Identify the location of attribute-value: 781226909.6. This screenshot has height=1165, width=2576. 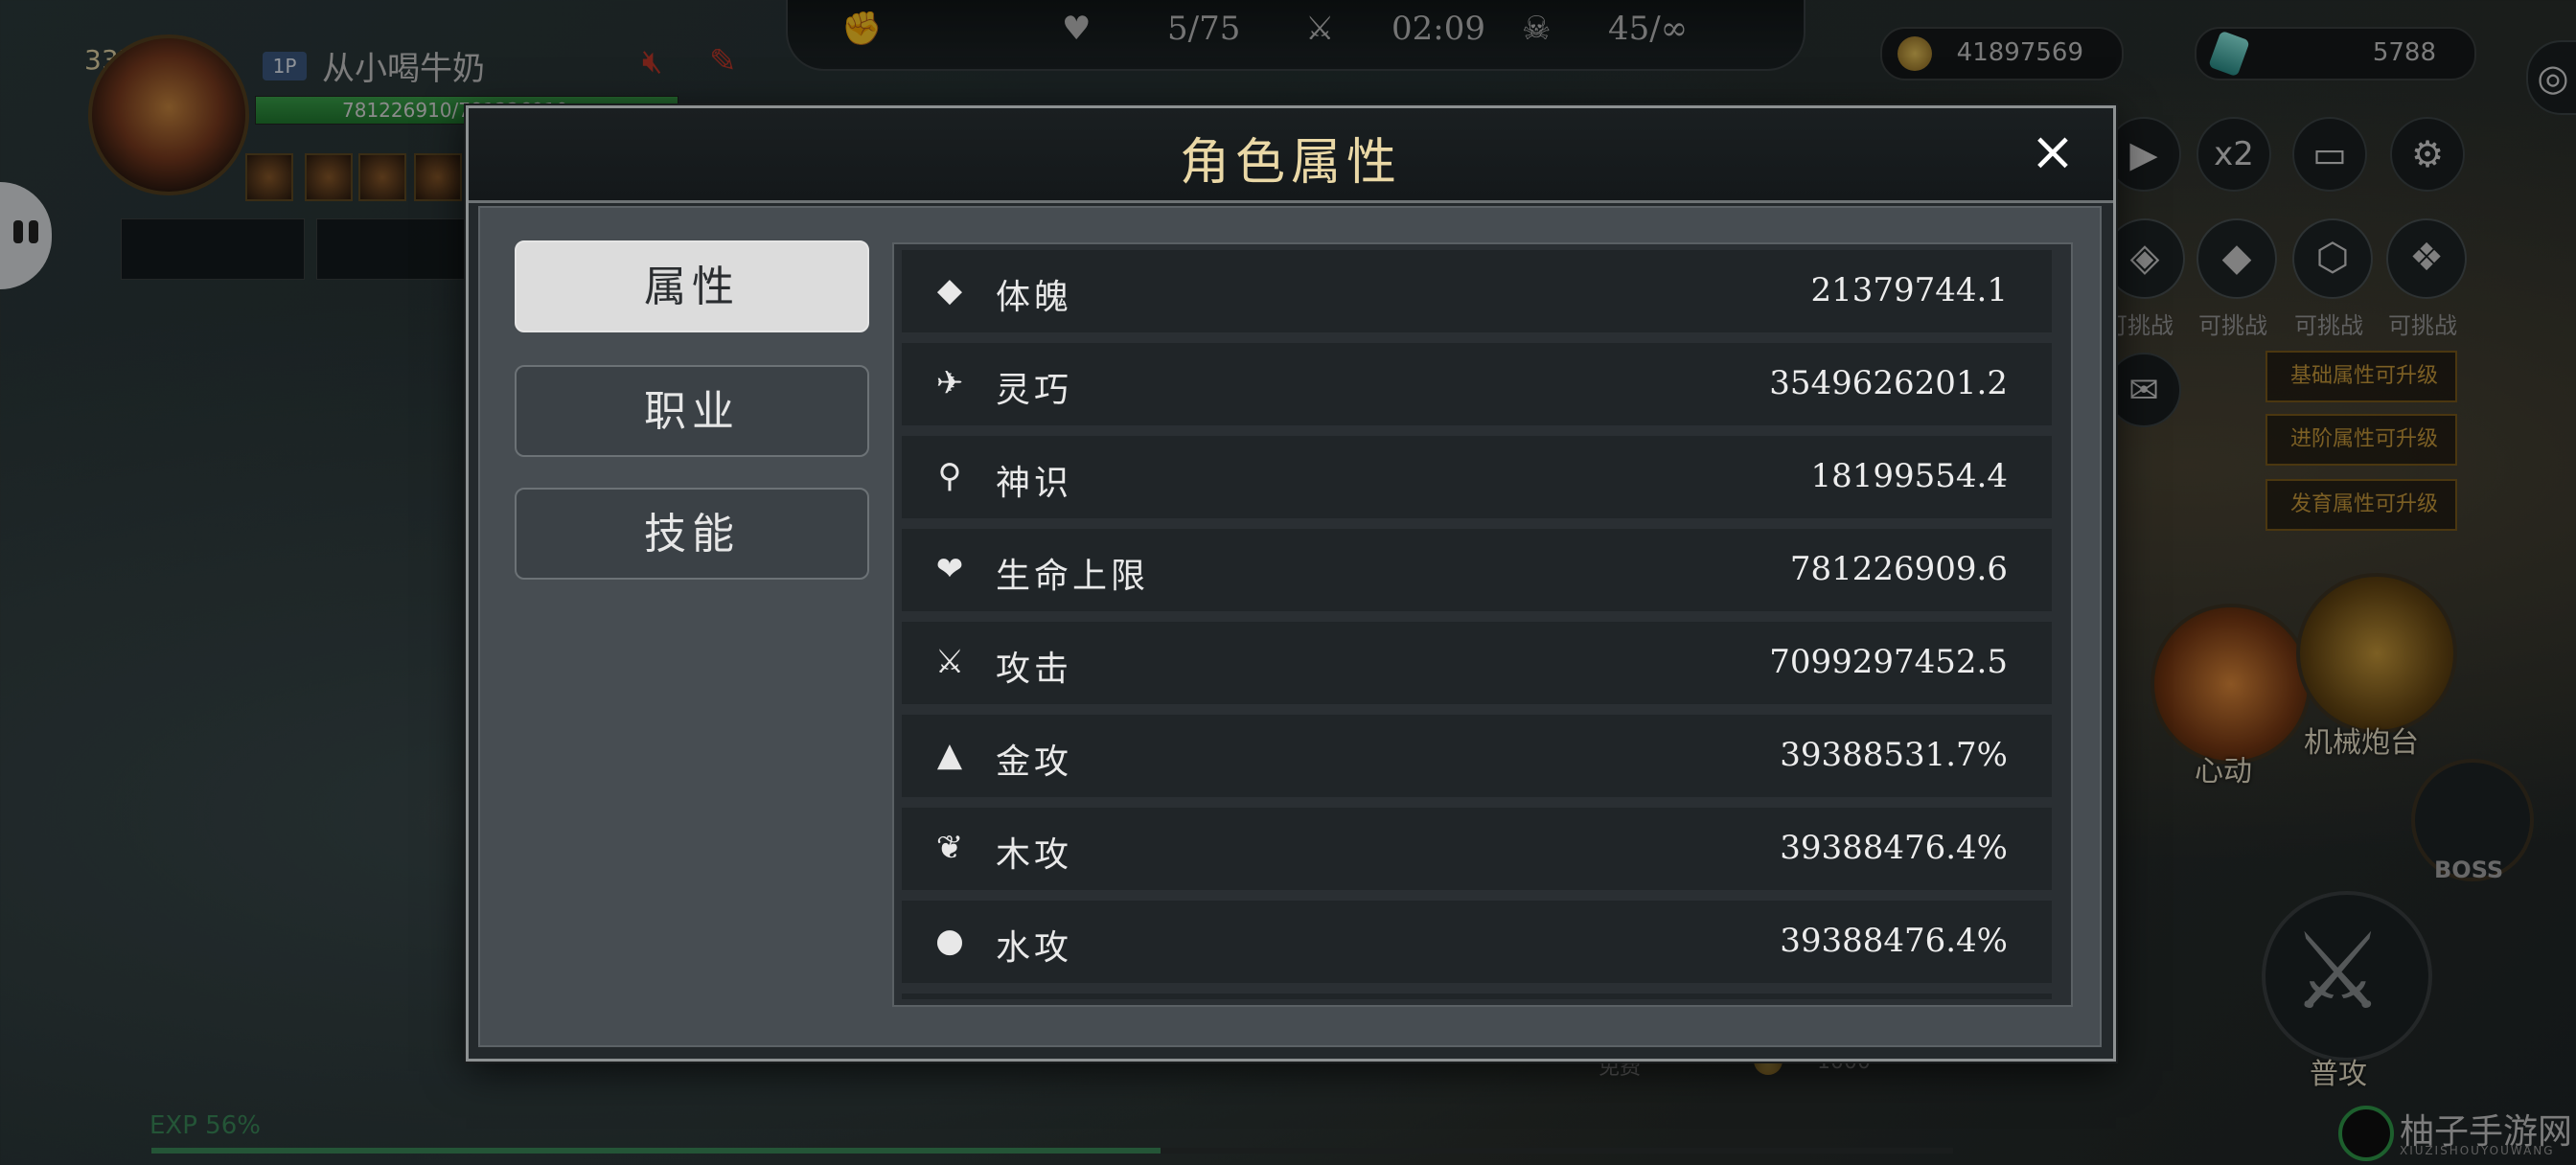
(1898, 569).